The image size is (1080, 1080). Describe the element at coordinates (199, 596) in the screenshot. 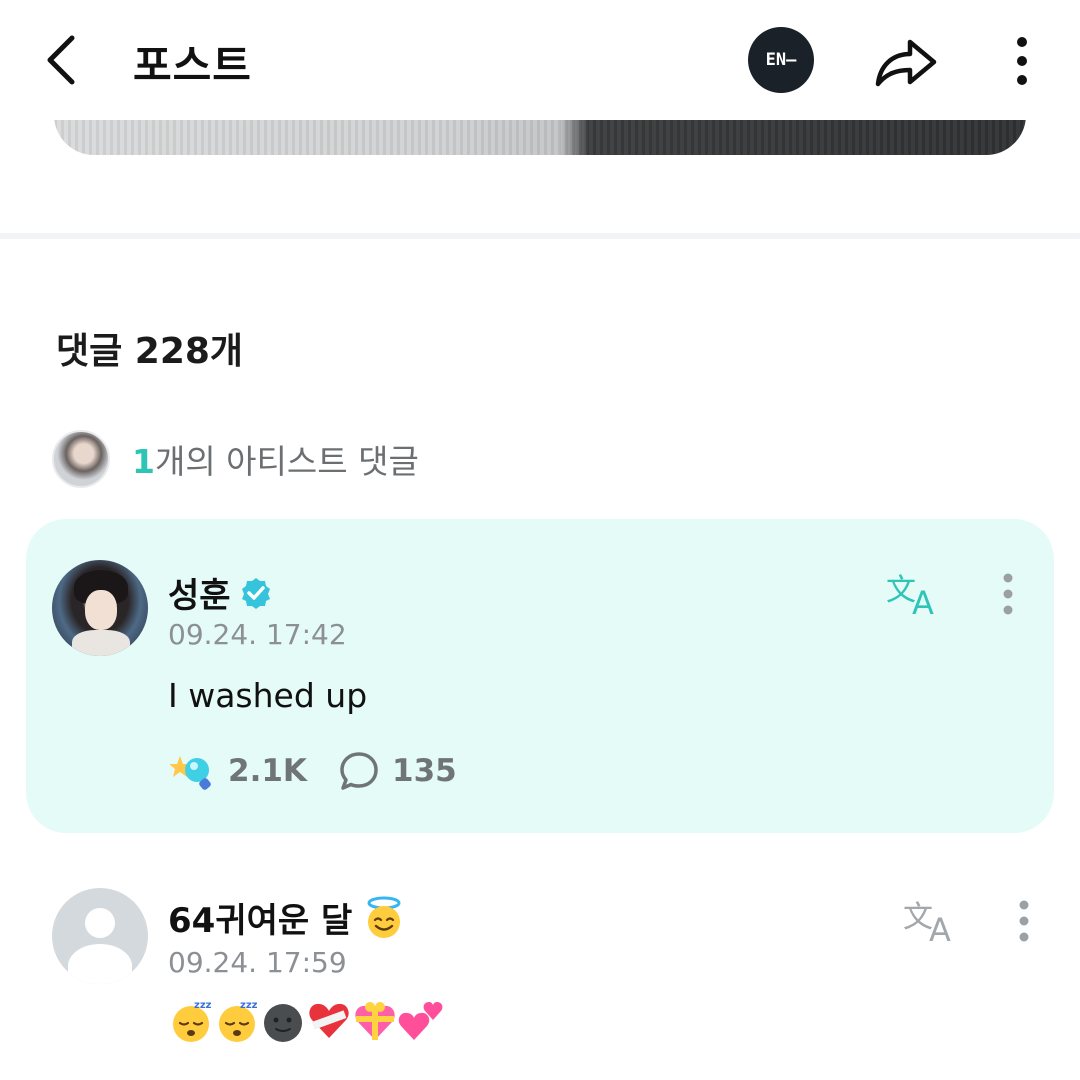

I see `author-name-text: 성훈` at that location.